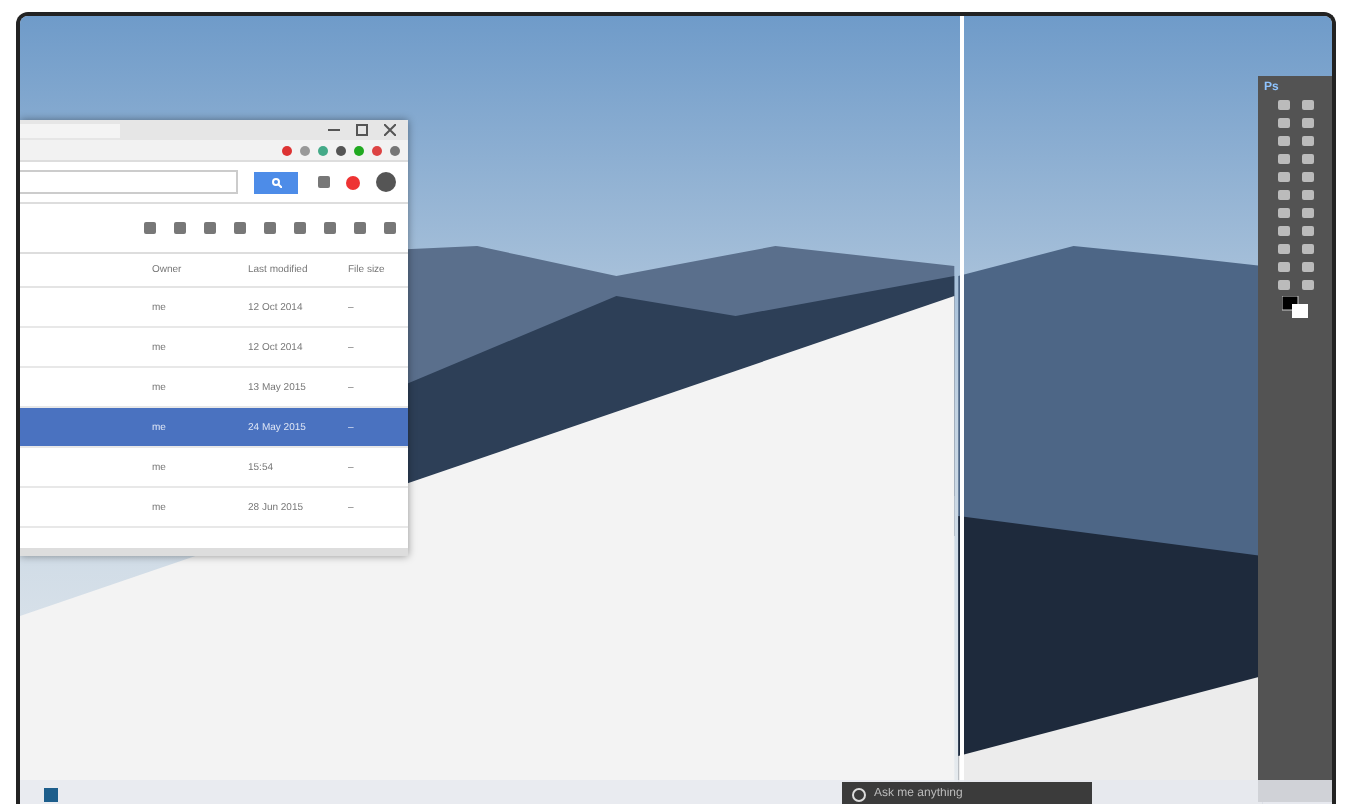 The height and width of the screenshot is (804, 1346). I want to click on scrollbar, so click(214, 552).